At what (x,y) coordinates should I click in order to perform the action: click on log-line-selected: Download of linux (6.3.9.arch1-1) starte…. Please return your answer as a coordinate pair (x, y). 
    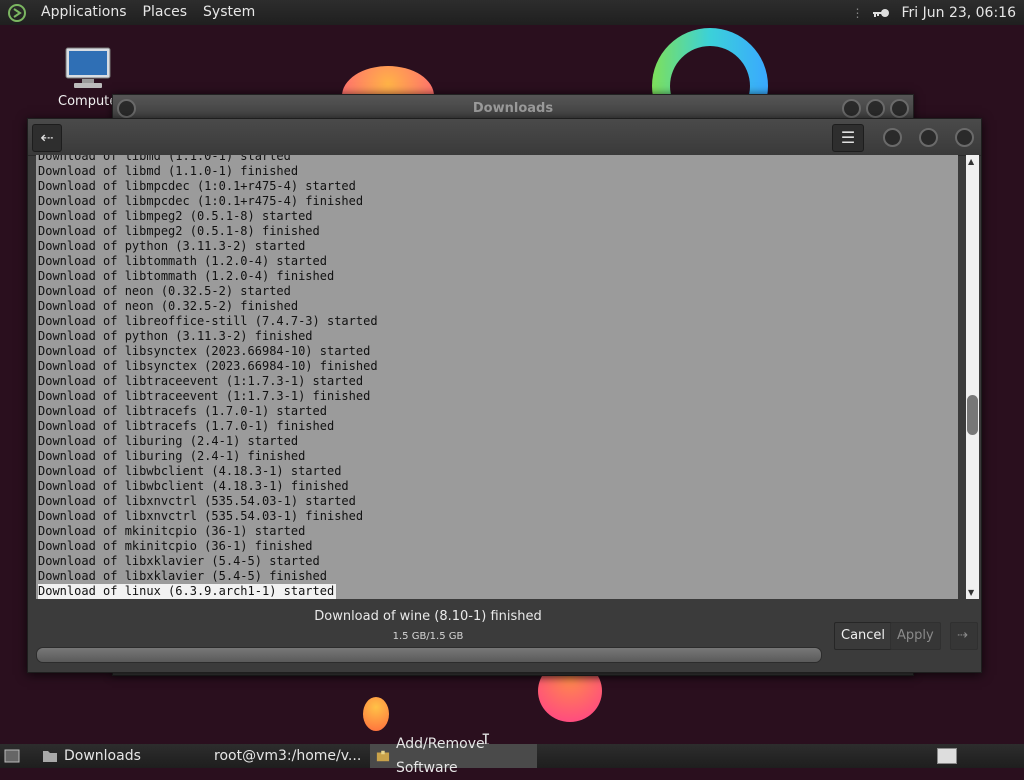
    Looking at the image, I should click on (187, 591).